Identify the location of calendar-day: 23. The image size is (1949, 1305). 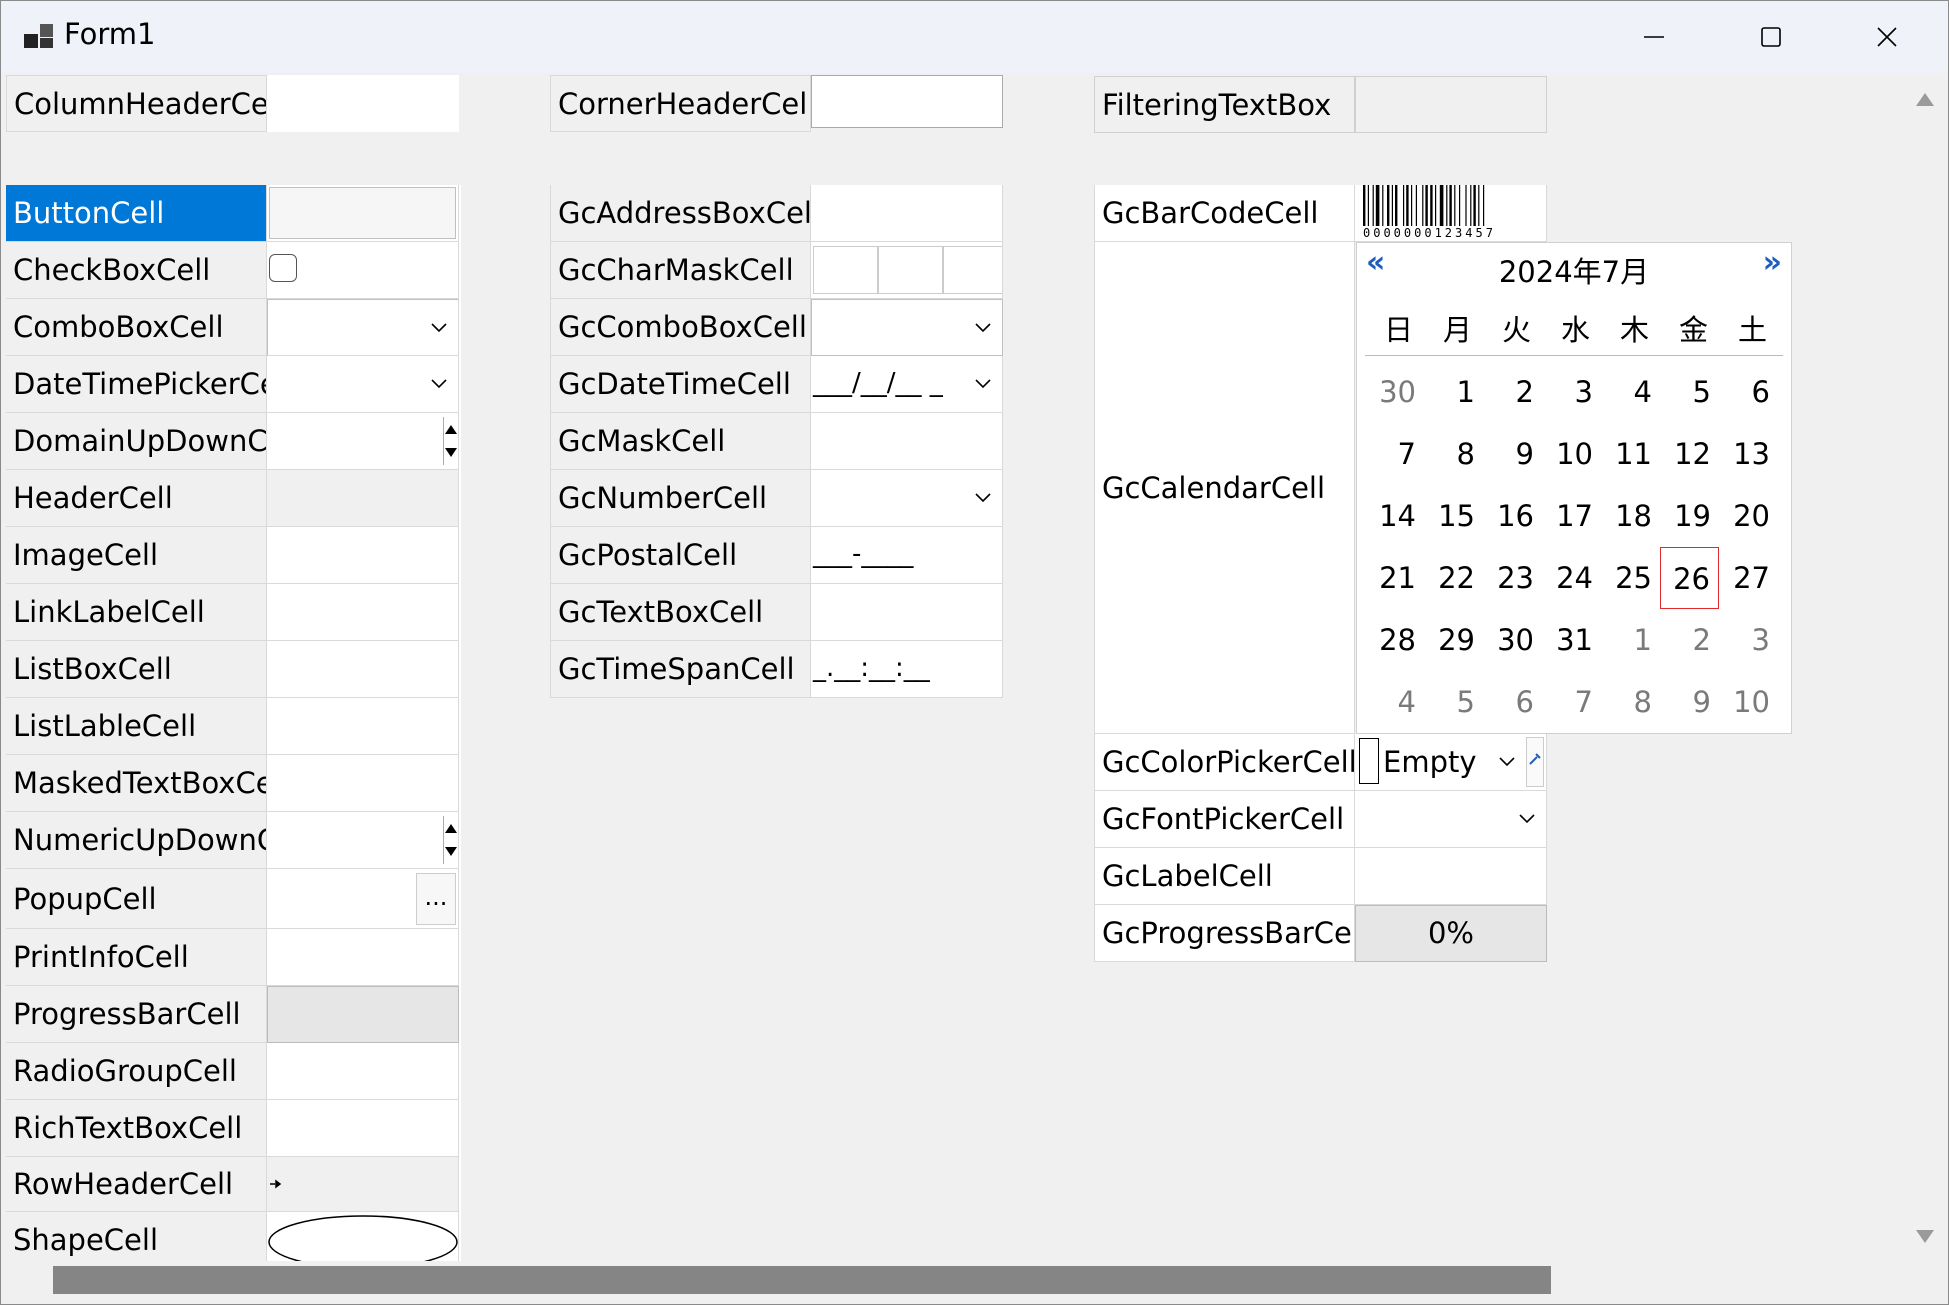
(1512, 578).